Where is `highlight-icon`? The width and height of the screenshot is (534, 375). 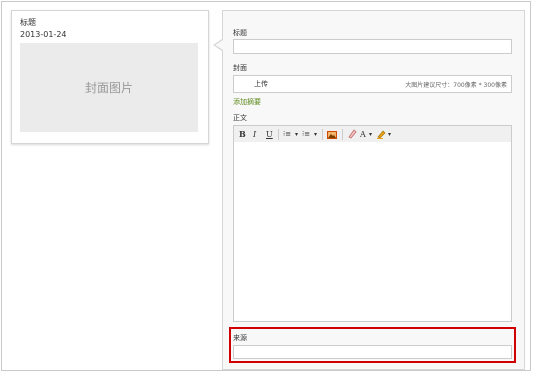 highlight-icon is located at coordinates (382, 134).